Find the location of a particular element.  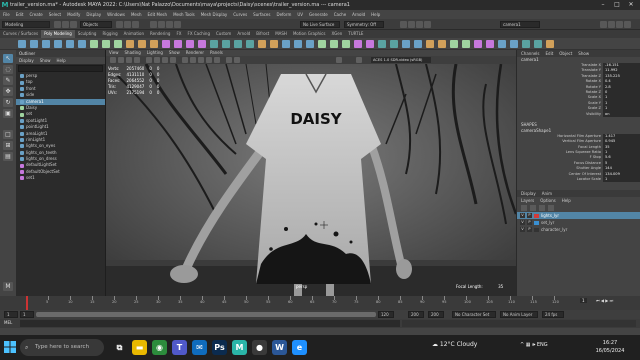

snap-point-icon is located at coordinates (169, 24).